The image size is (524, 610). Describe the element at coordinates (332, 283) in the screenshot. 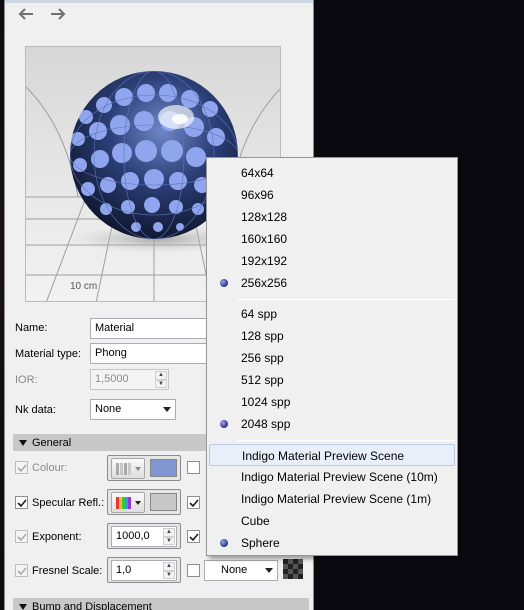

I see `menu-item-resolution: 256x256` at that location.